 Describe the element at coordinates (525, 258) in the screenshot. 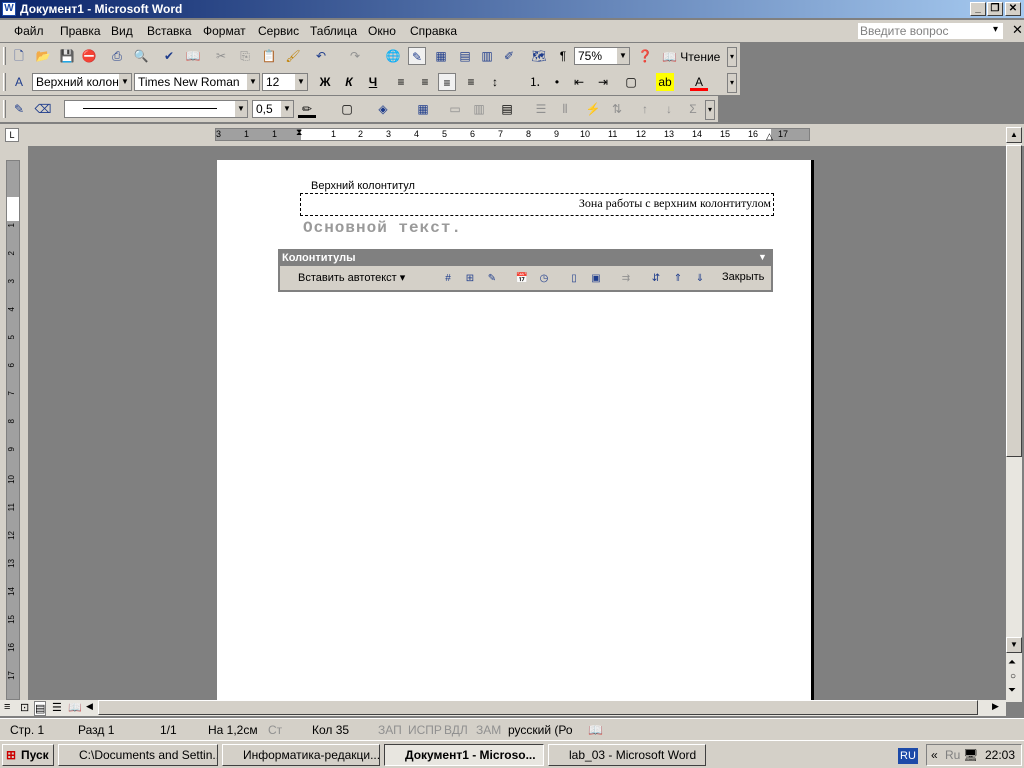

I see `hf-toolbar-title: Колонтитулы` at that location.